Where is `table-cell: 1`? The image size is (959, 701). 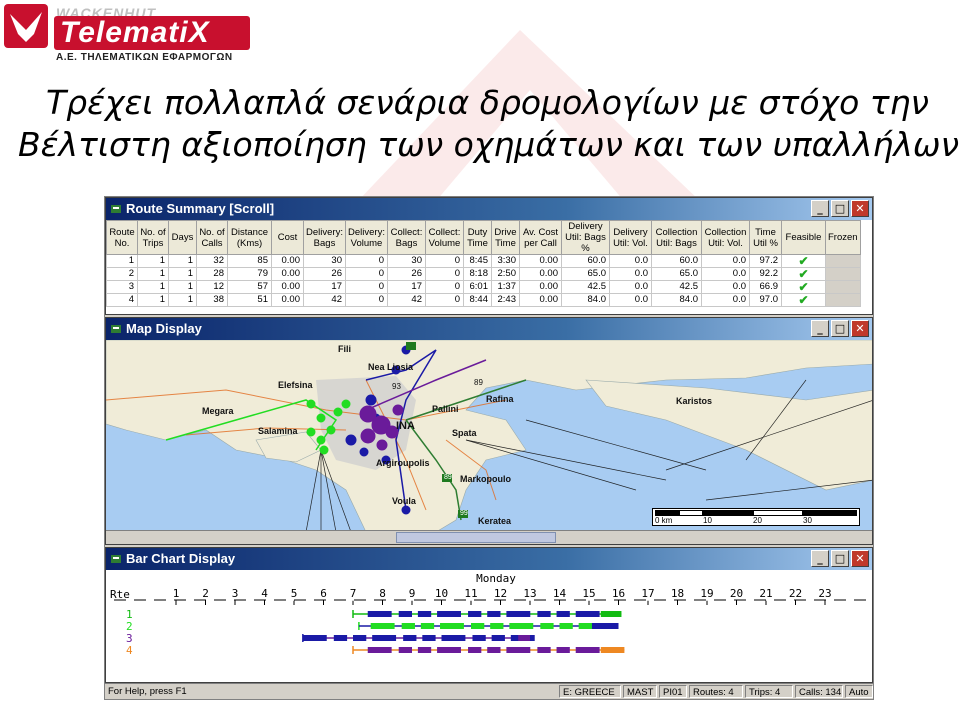 table-cell: 1 is located at coordinates (153, 300).